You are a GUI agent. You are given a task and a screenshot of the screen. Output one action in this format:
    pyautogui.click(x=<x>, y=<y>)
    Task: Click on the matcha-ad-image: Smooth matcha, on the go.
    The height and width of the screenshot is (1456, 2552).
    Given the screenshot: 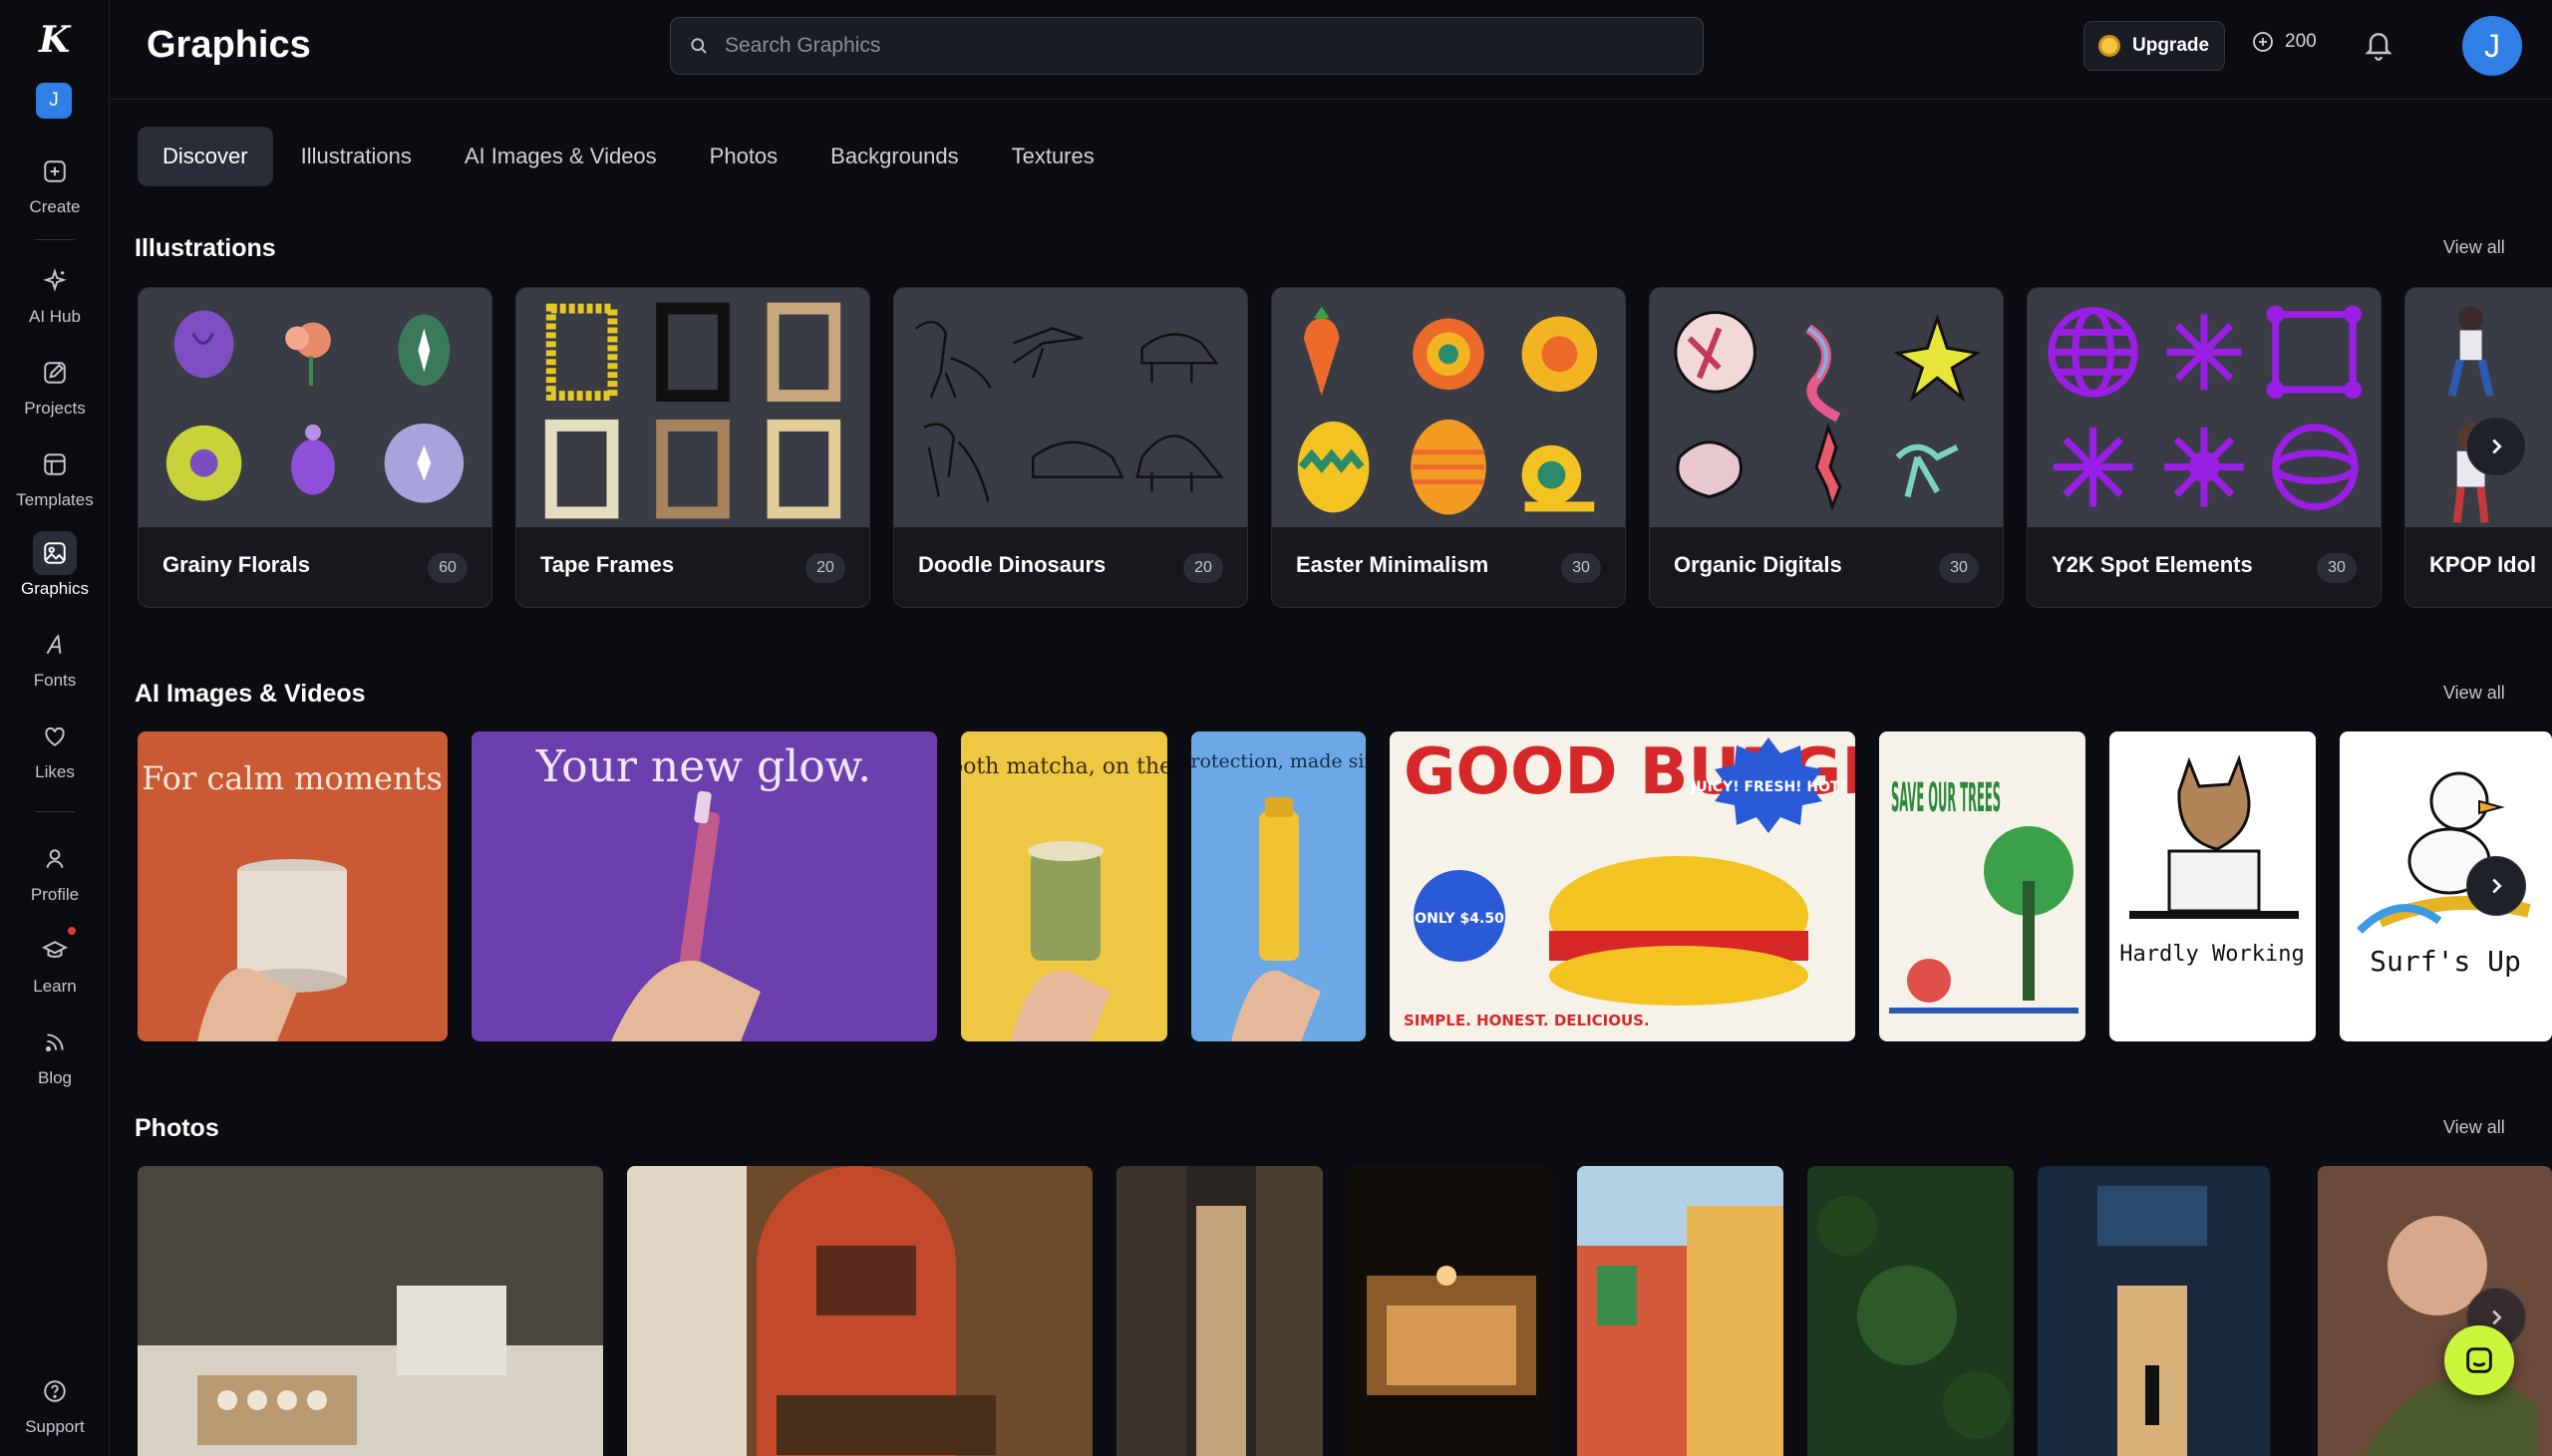 What is the action you would take?
    pyautogui.click(x=1064, y=886)
    